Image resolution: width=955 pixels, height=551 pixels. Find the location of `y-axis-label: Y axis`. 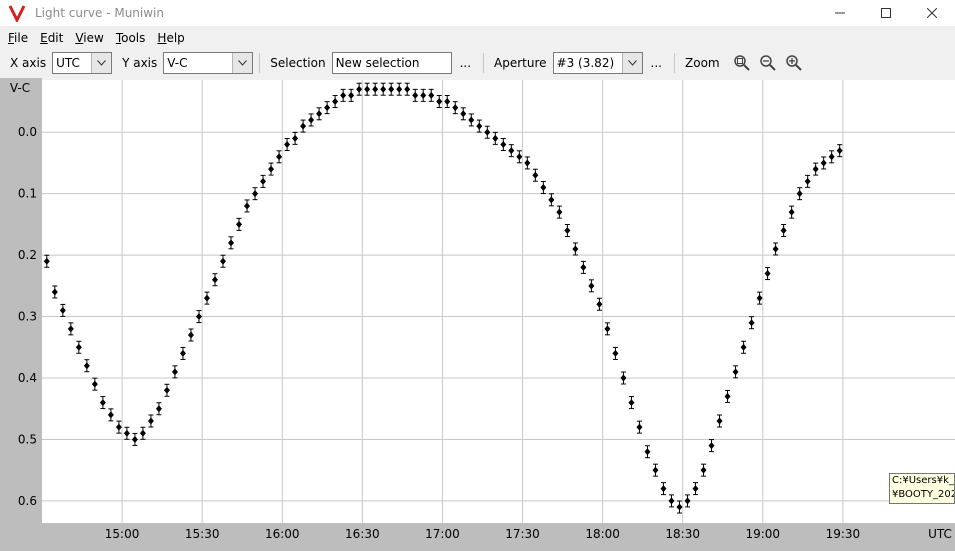

y-axis-label: Y axis is located at coordinates (140, 63).